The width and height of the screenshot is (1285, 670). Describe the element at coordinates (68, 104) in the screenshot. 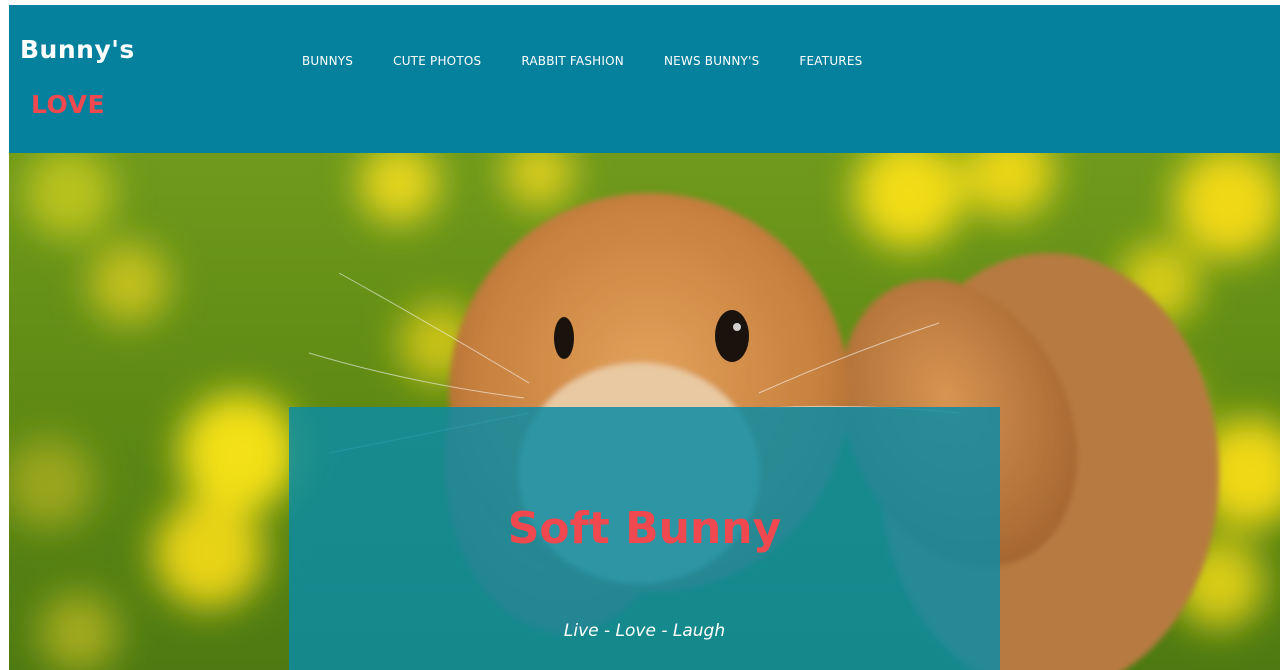

I see `logo-text-bottom: LOVE` at that location.